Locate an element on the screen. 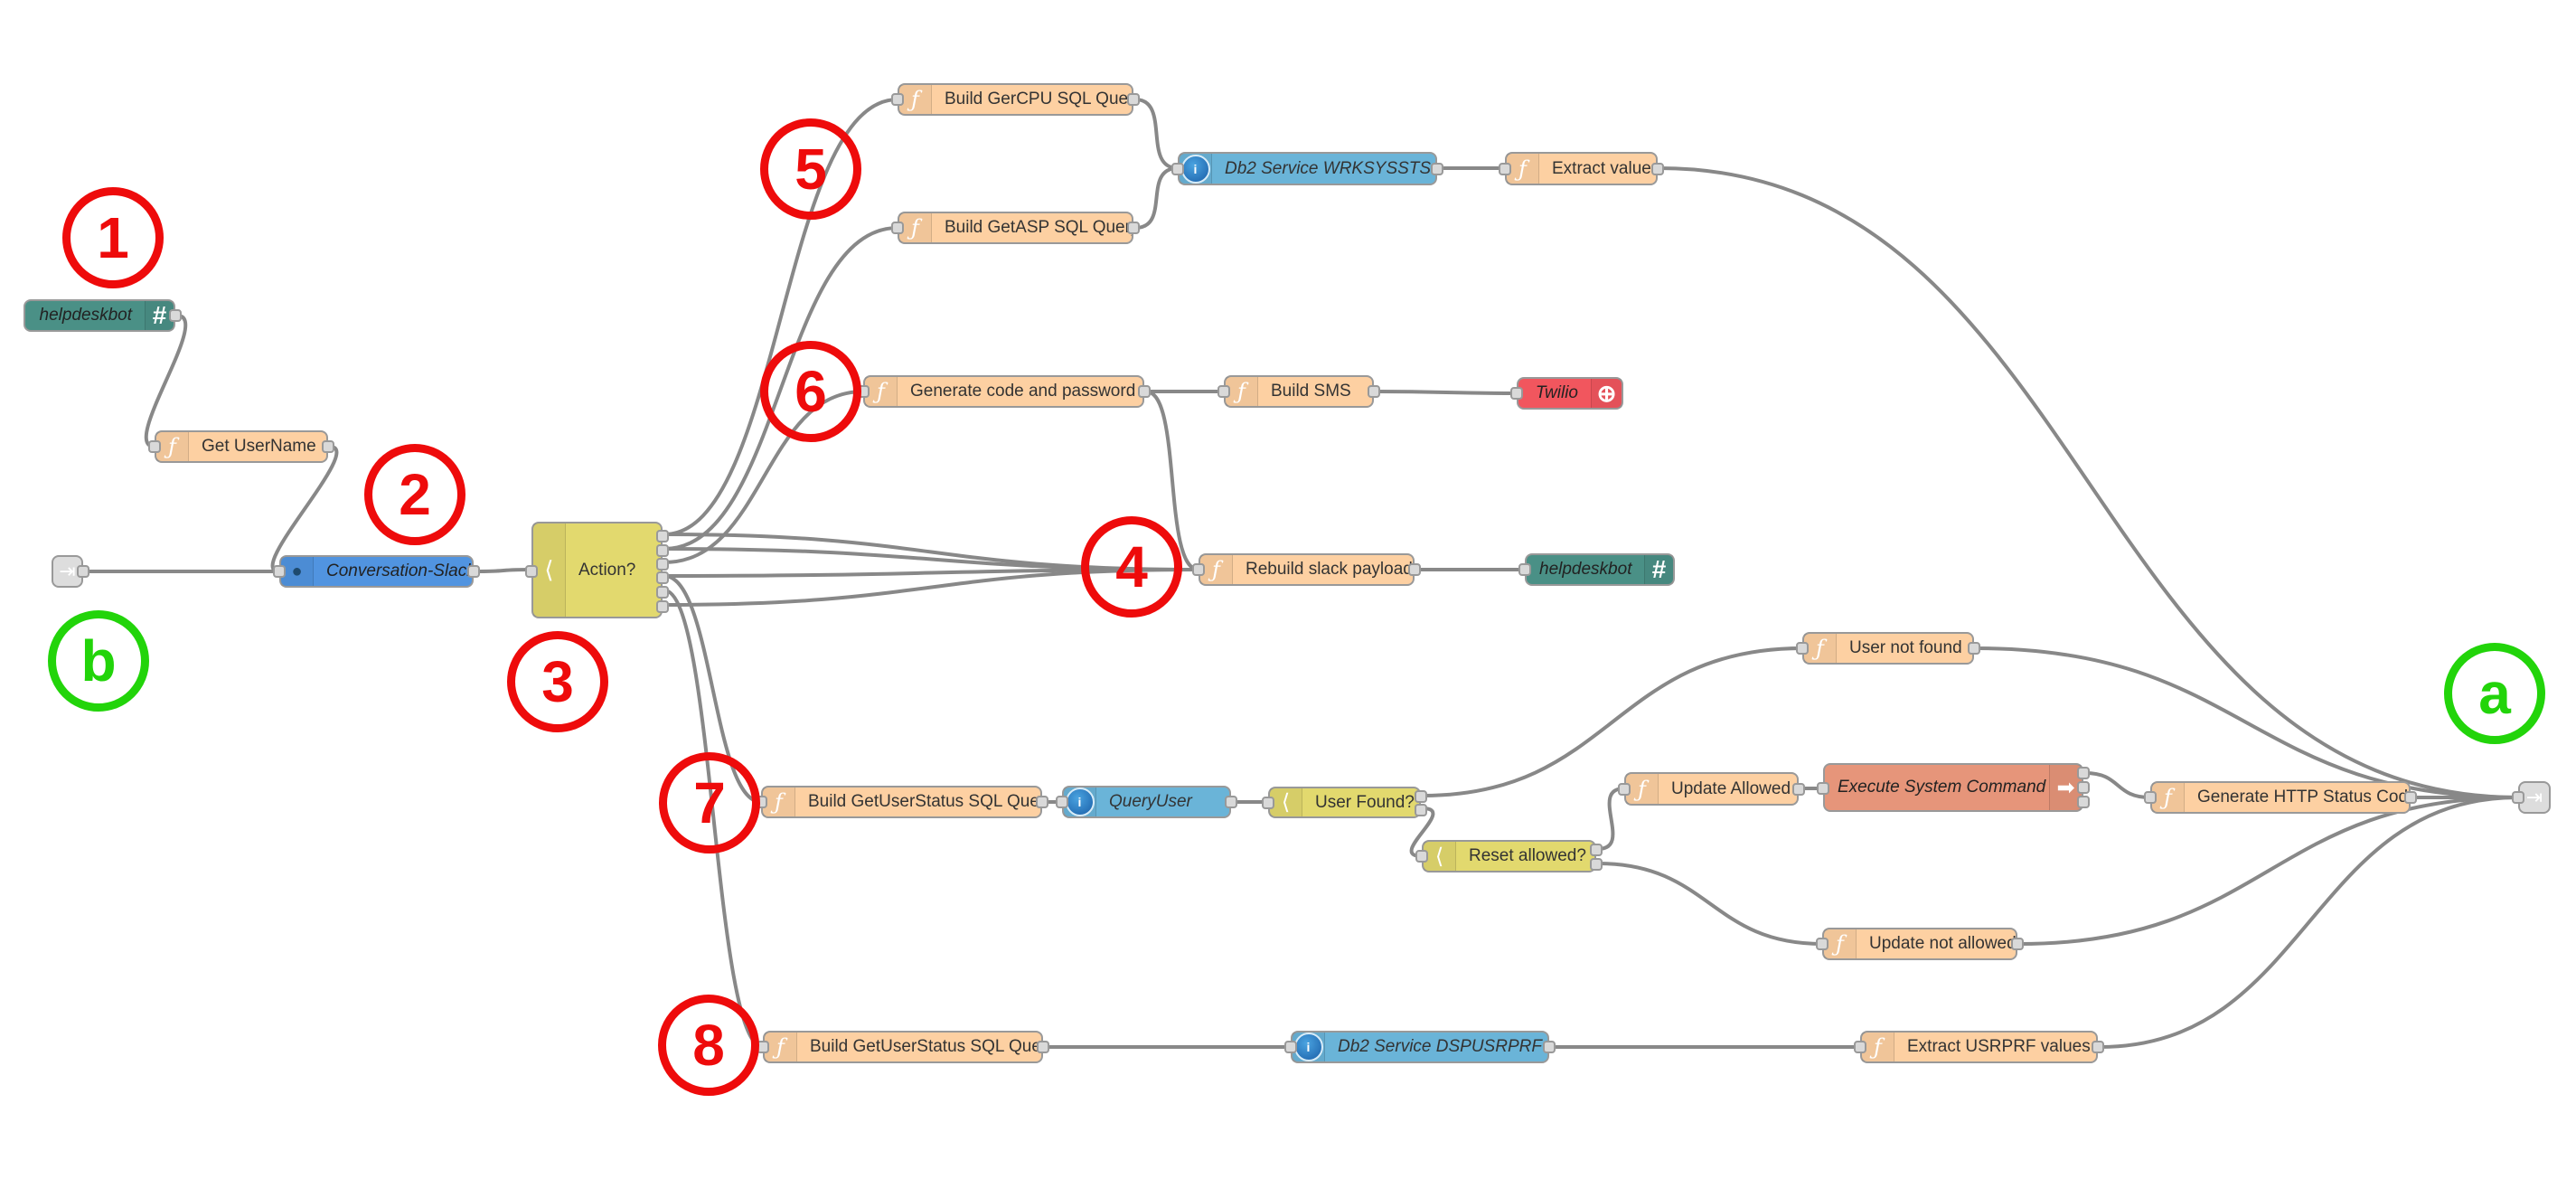  node-link-in-b: ⇥ is located at coordinates (71, 571).